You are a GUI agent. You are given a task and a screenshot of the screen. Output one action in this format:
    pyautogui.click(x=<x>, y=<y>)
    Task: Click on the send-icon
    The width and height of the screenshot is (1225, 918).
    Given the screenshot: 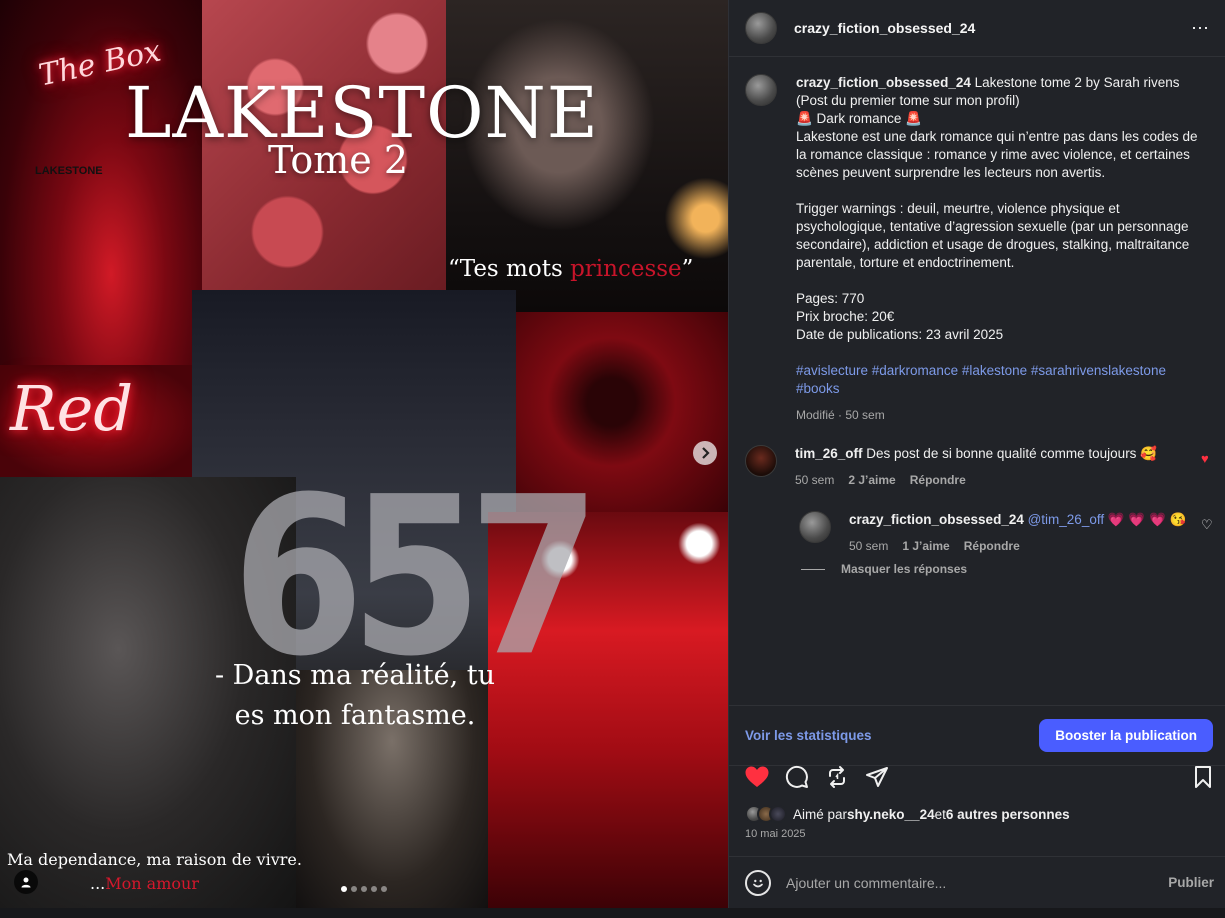 What is the action you would take?
    pyautogui.click(x=877, y=777)
    